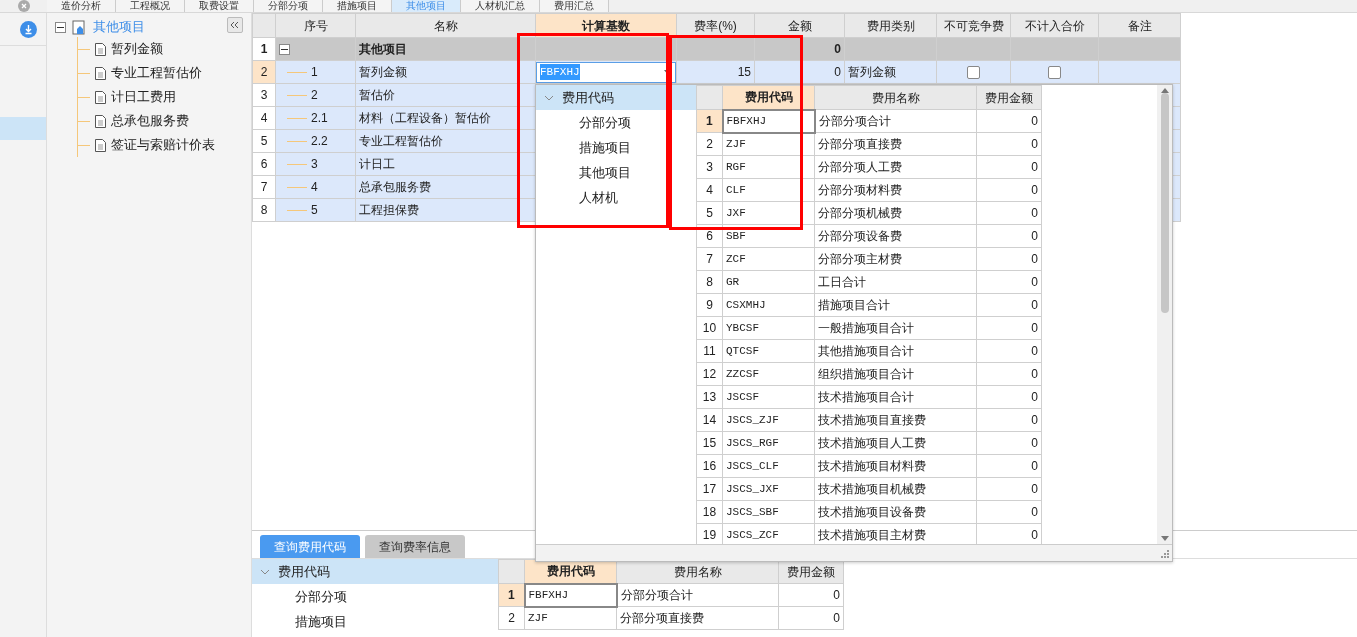  I want to click on row-number: 13, so click(709, 397).